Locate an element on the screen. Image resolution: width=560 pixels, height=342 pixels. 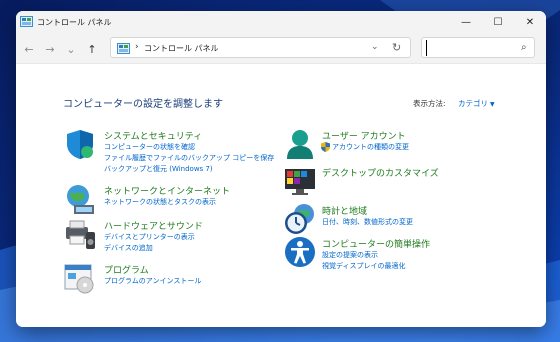
category-link: デバイスとプリンターの表示 is located at coordinates (149, 237).